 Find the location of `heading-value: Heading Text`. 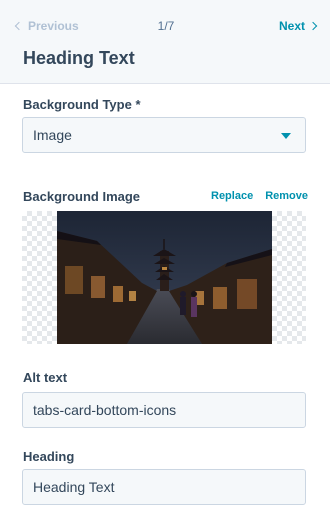

heading-value: Heading Text is located at coordinates (74, 487).